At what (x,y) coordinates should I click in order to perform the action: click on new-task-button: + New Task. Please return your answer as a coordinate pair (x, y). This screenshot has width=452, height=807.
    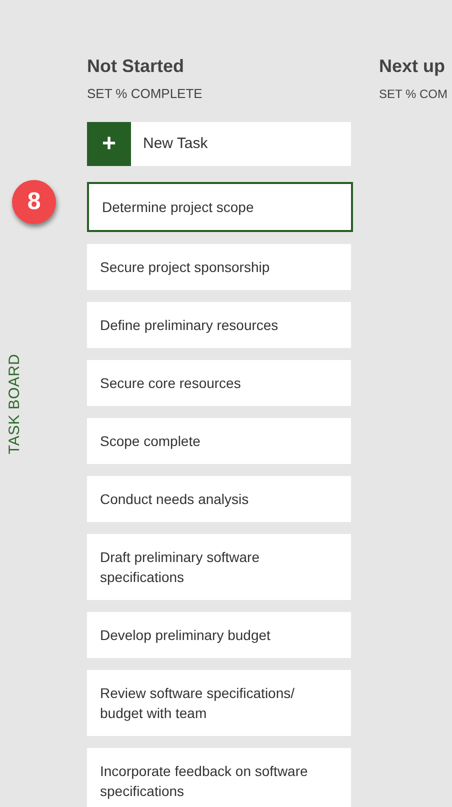
    Looking at the image, I should click on (219, 144).